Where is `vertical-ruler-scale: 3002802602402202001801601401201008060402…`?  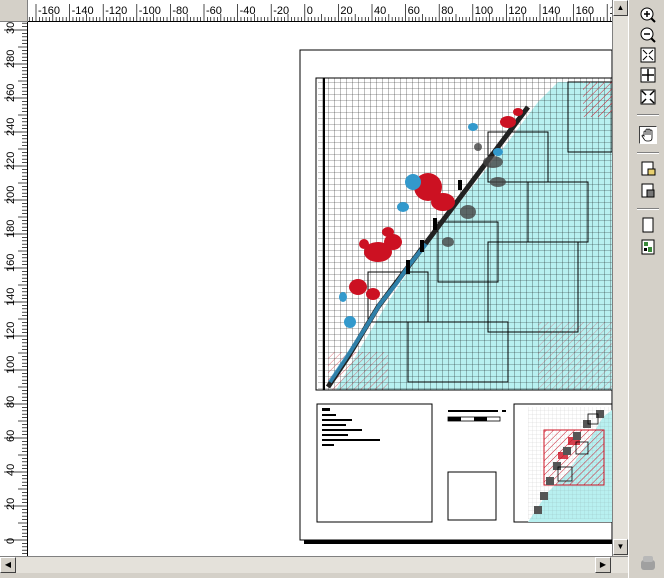 vertical-ruler-scale: 3002802602402202001801601401201008060402… is located at coordinates (15, 288).